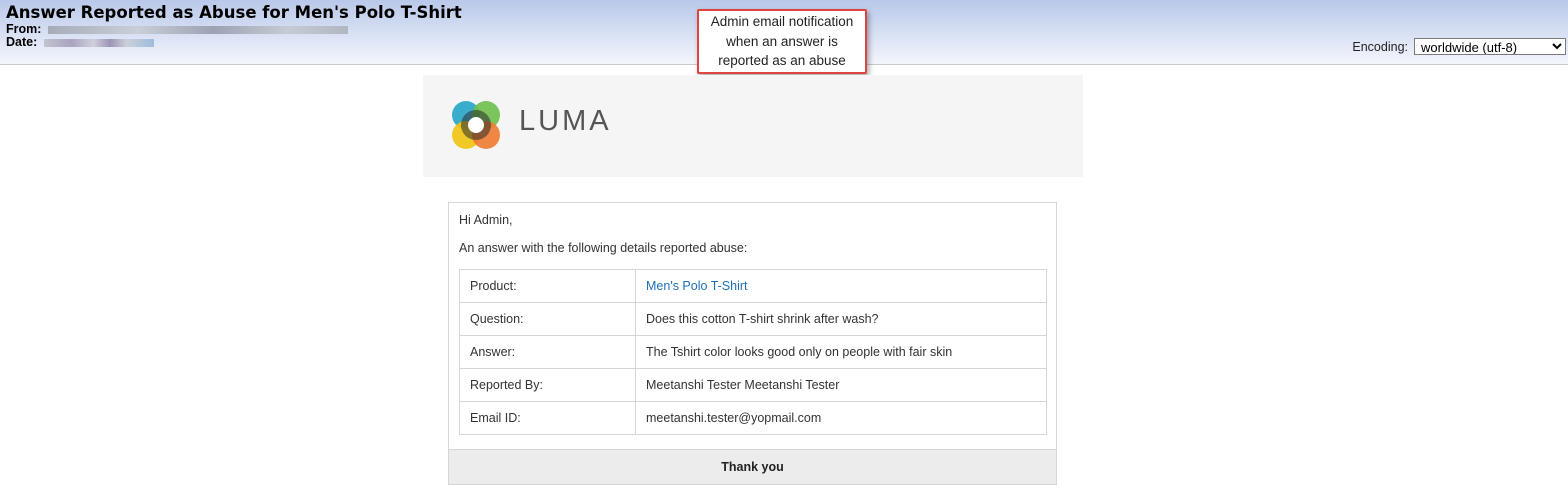 The height and width of the screenshot is (493, 1568). I want to click on from-row: From:, so click(177, 29).